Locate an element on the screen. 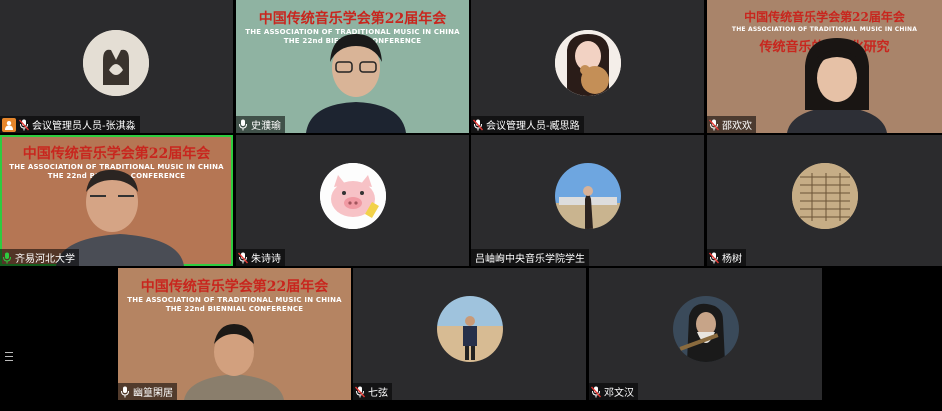 The height and width of the screenshot is (411, 942). participant-label: 邵欢欢 is located at coordinates (731, 124).